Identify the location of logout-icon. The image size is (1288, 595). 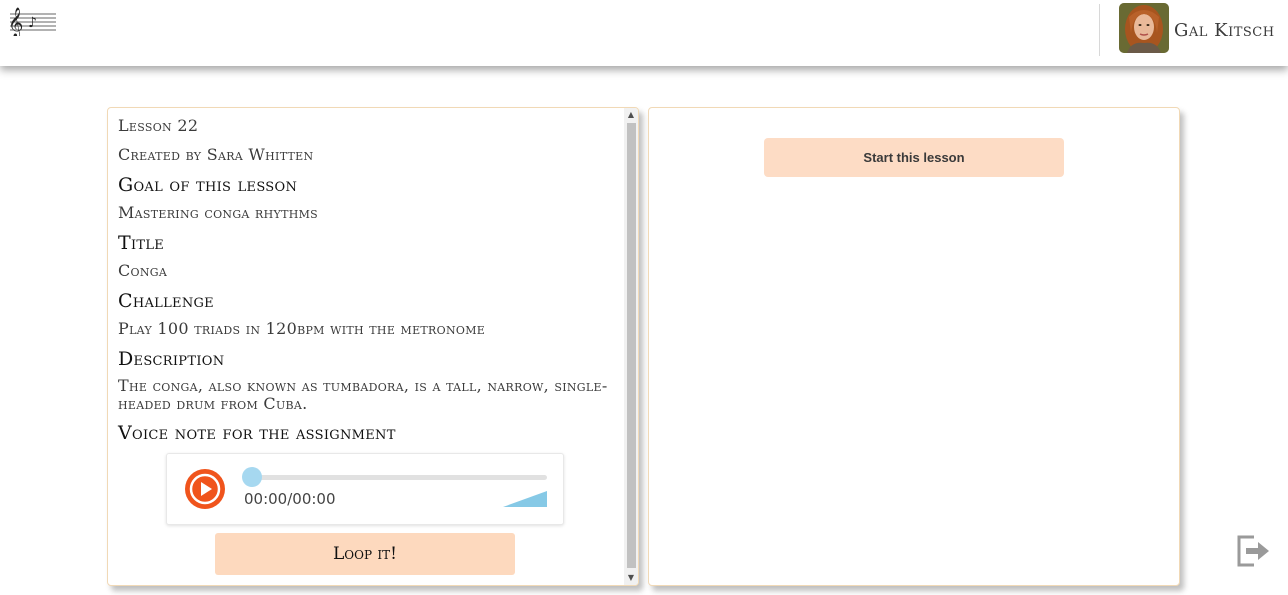
(1253, 551).